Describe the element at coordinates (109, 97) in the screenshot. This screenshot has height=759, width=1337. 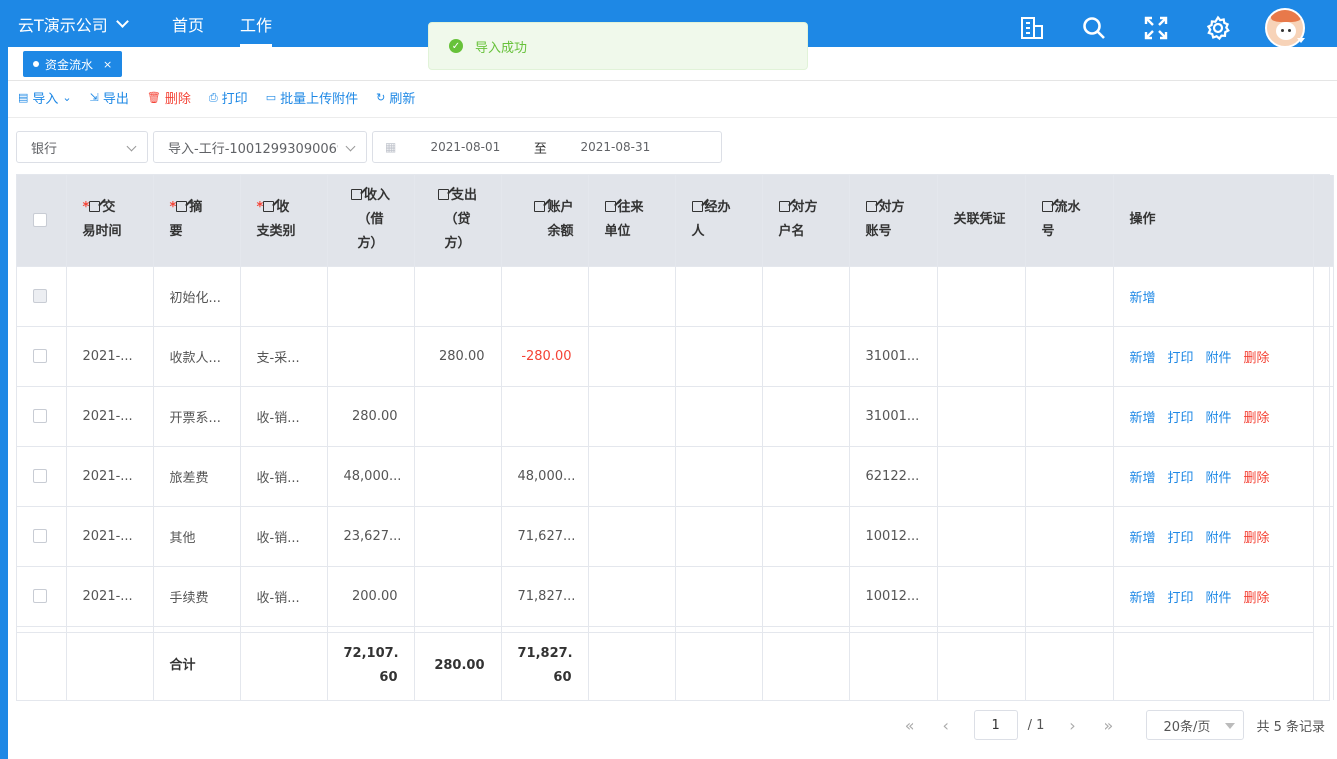
I see `export-button: ⇲ 导出` at that location.